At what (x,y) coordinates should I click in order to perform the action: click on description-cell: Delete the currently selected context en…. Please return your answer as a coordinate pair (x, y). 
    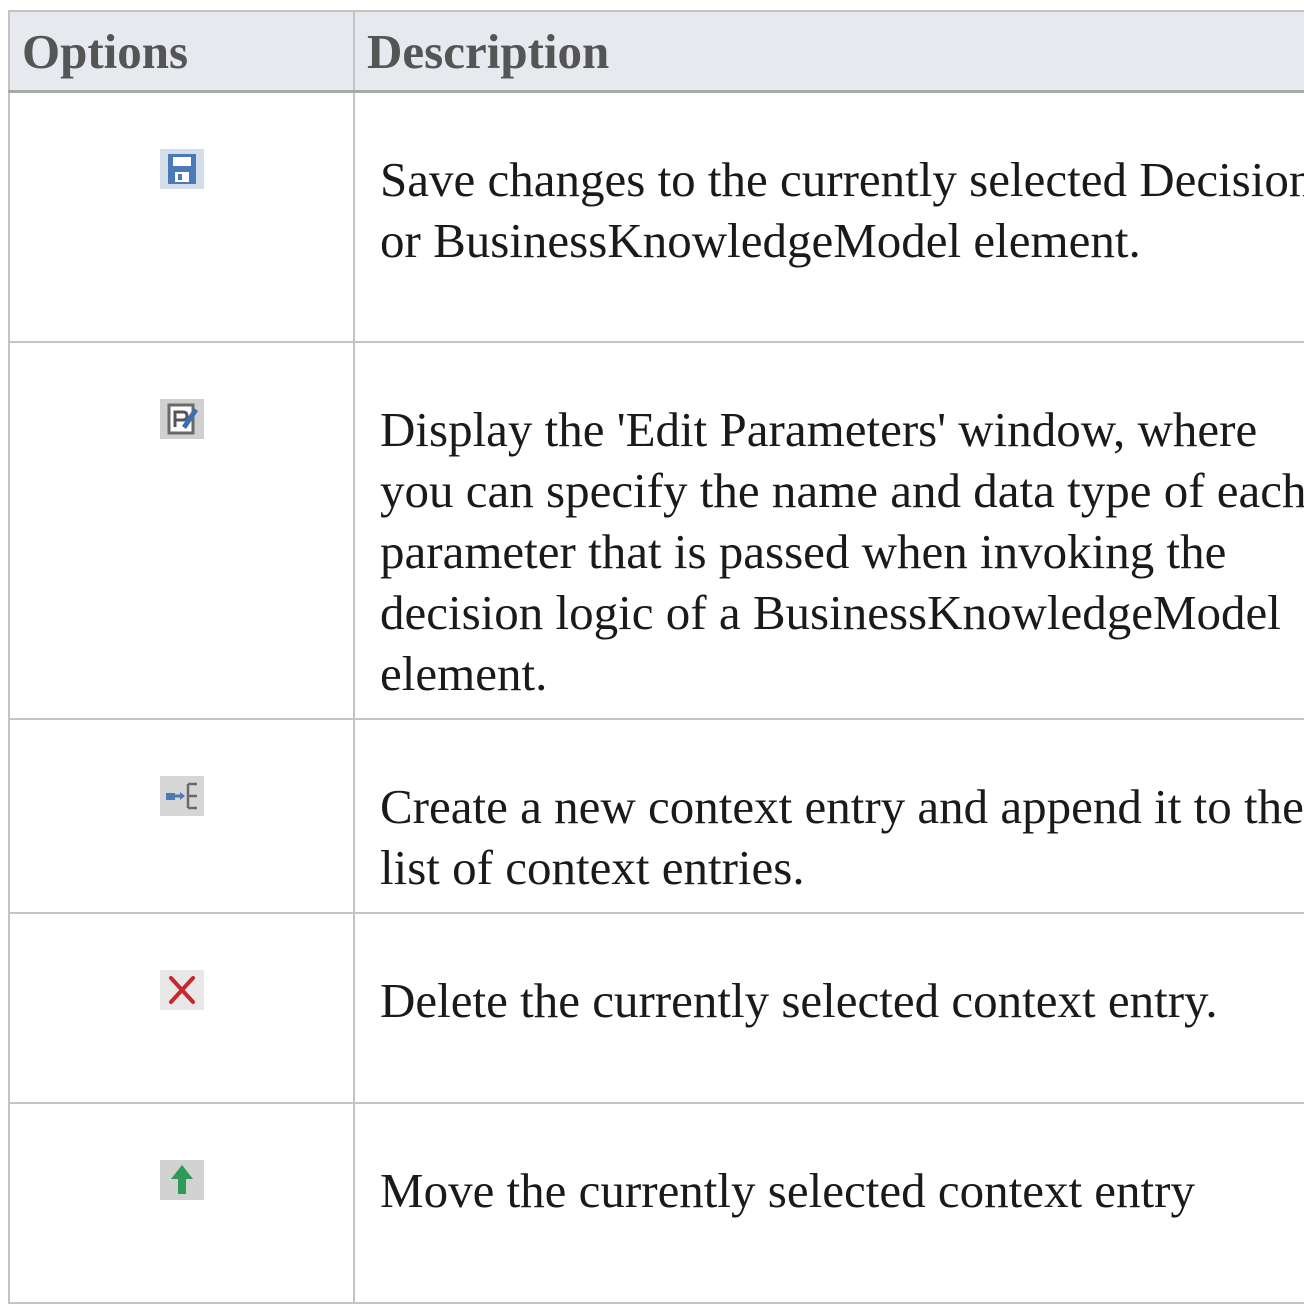
    Looking at the image, I should click on (828, 1007).